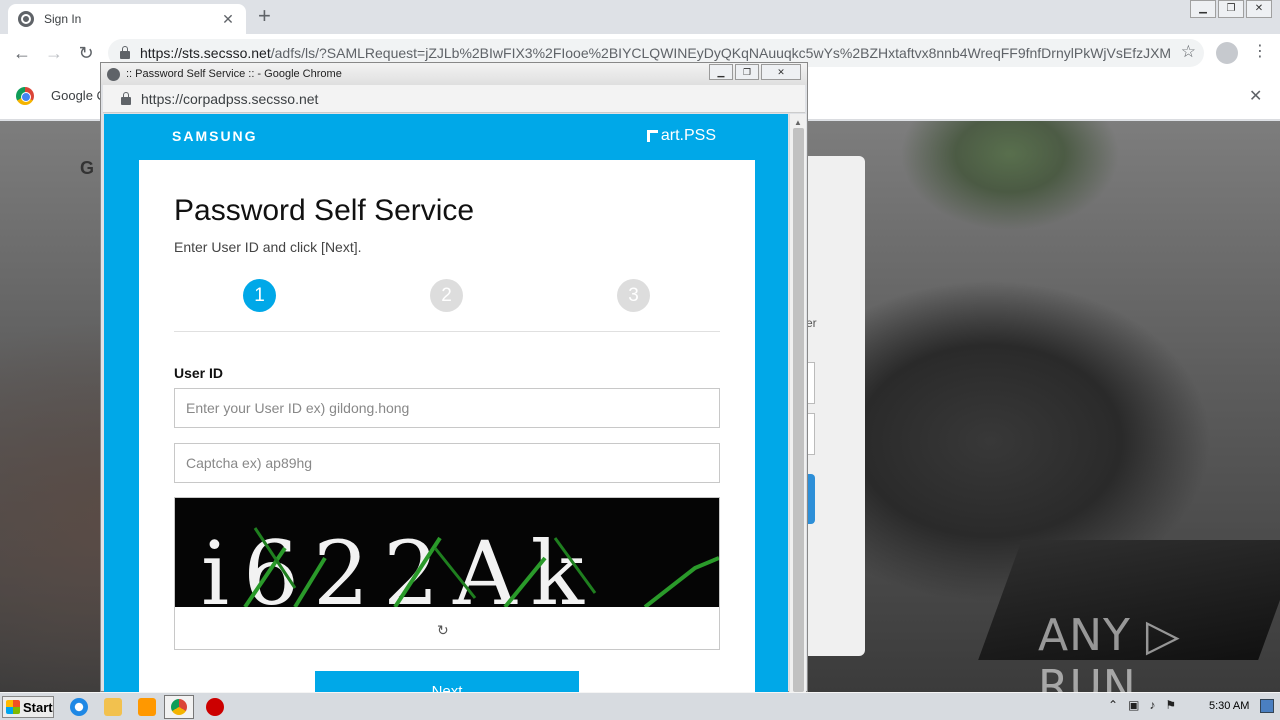 This screenshot has height=720, width=1280. Describe the element at coordinates (38, 707) in the screenshot. I see `start-label: Start` at that location.